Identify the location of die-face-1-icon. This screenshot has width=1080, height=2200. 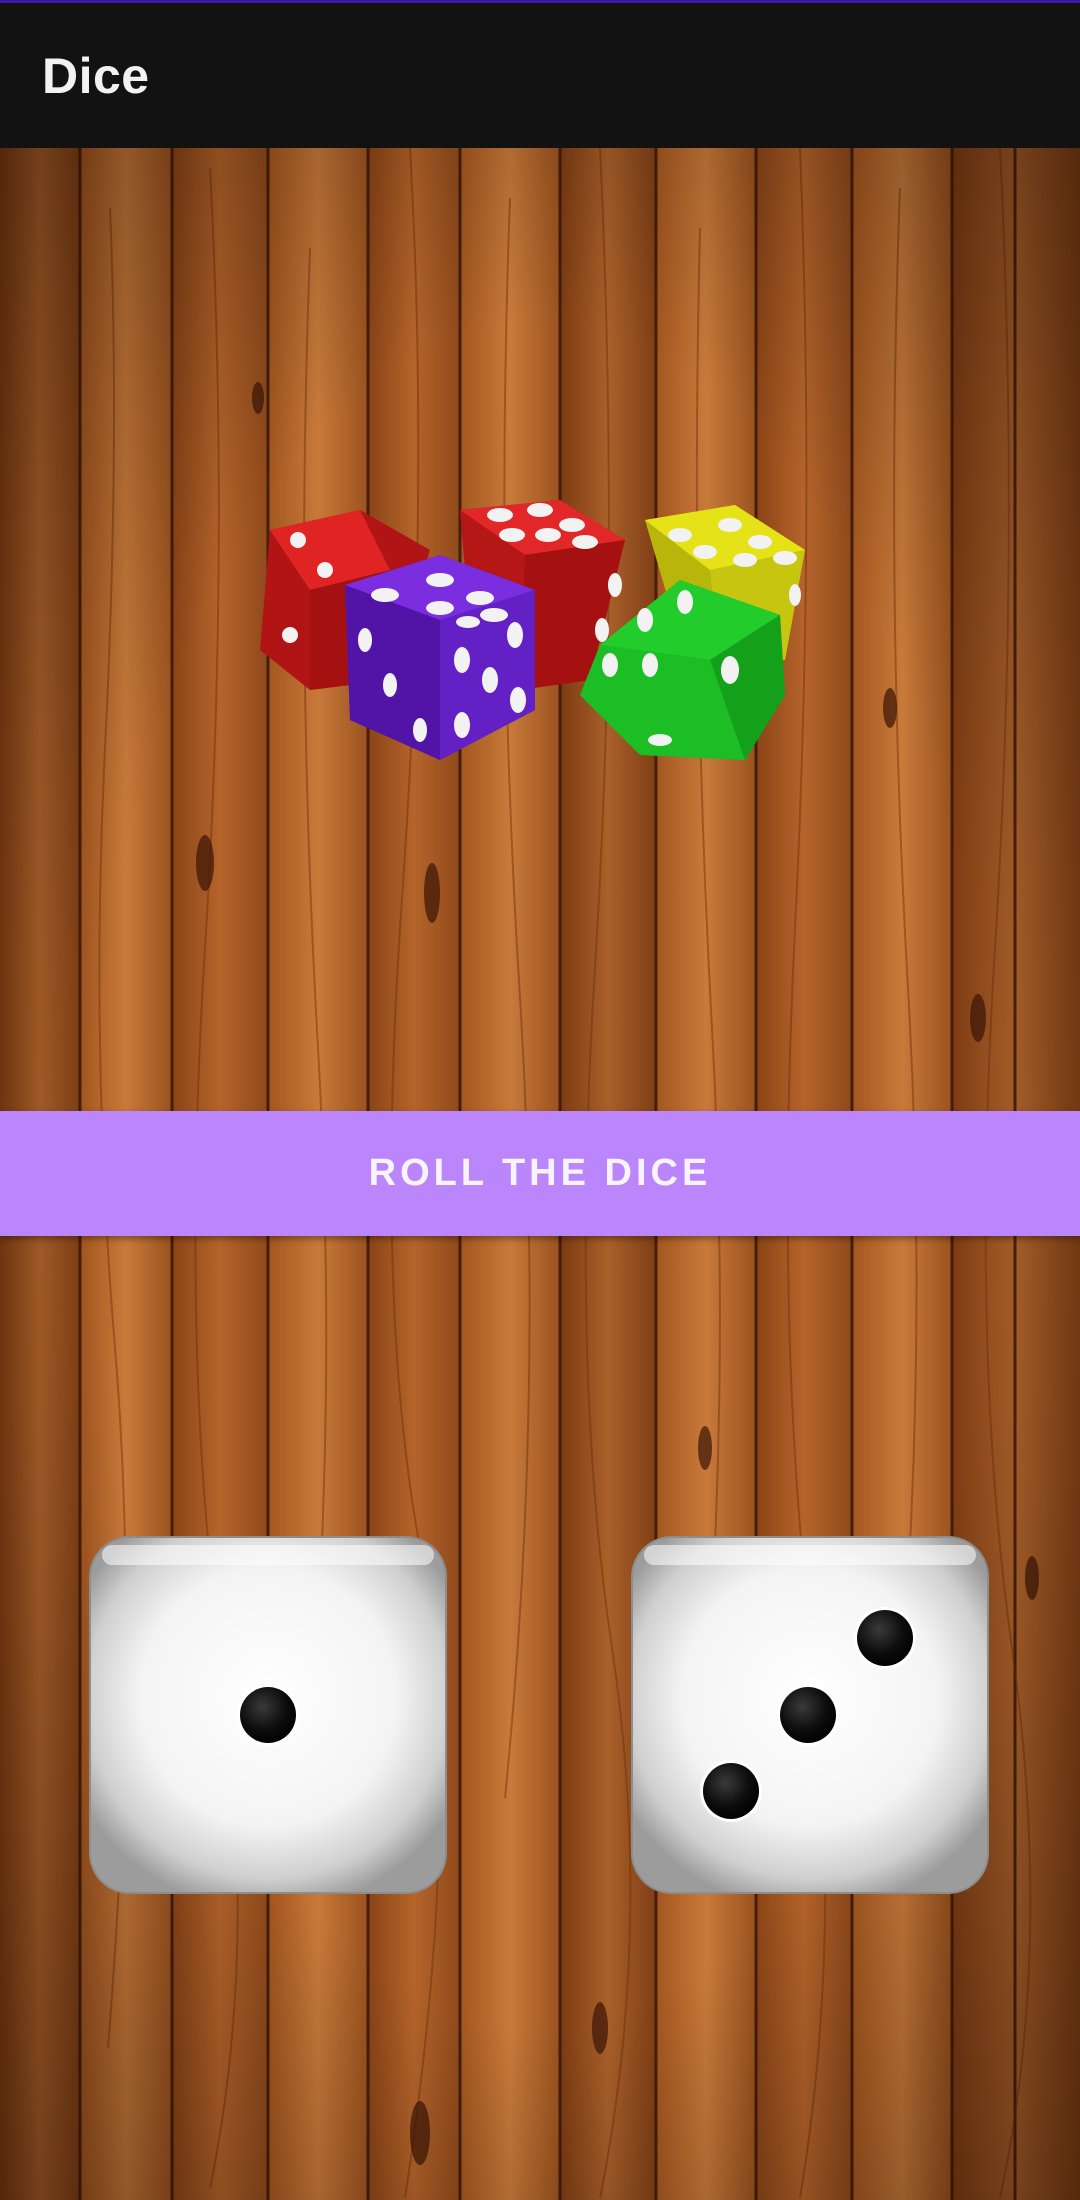
(268, 1715).